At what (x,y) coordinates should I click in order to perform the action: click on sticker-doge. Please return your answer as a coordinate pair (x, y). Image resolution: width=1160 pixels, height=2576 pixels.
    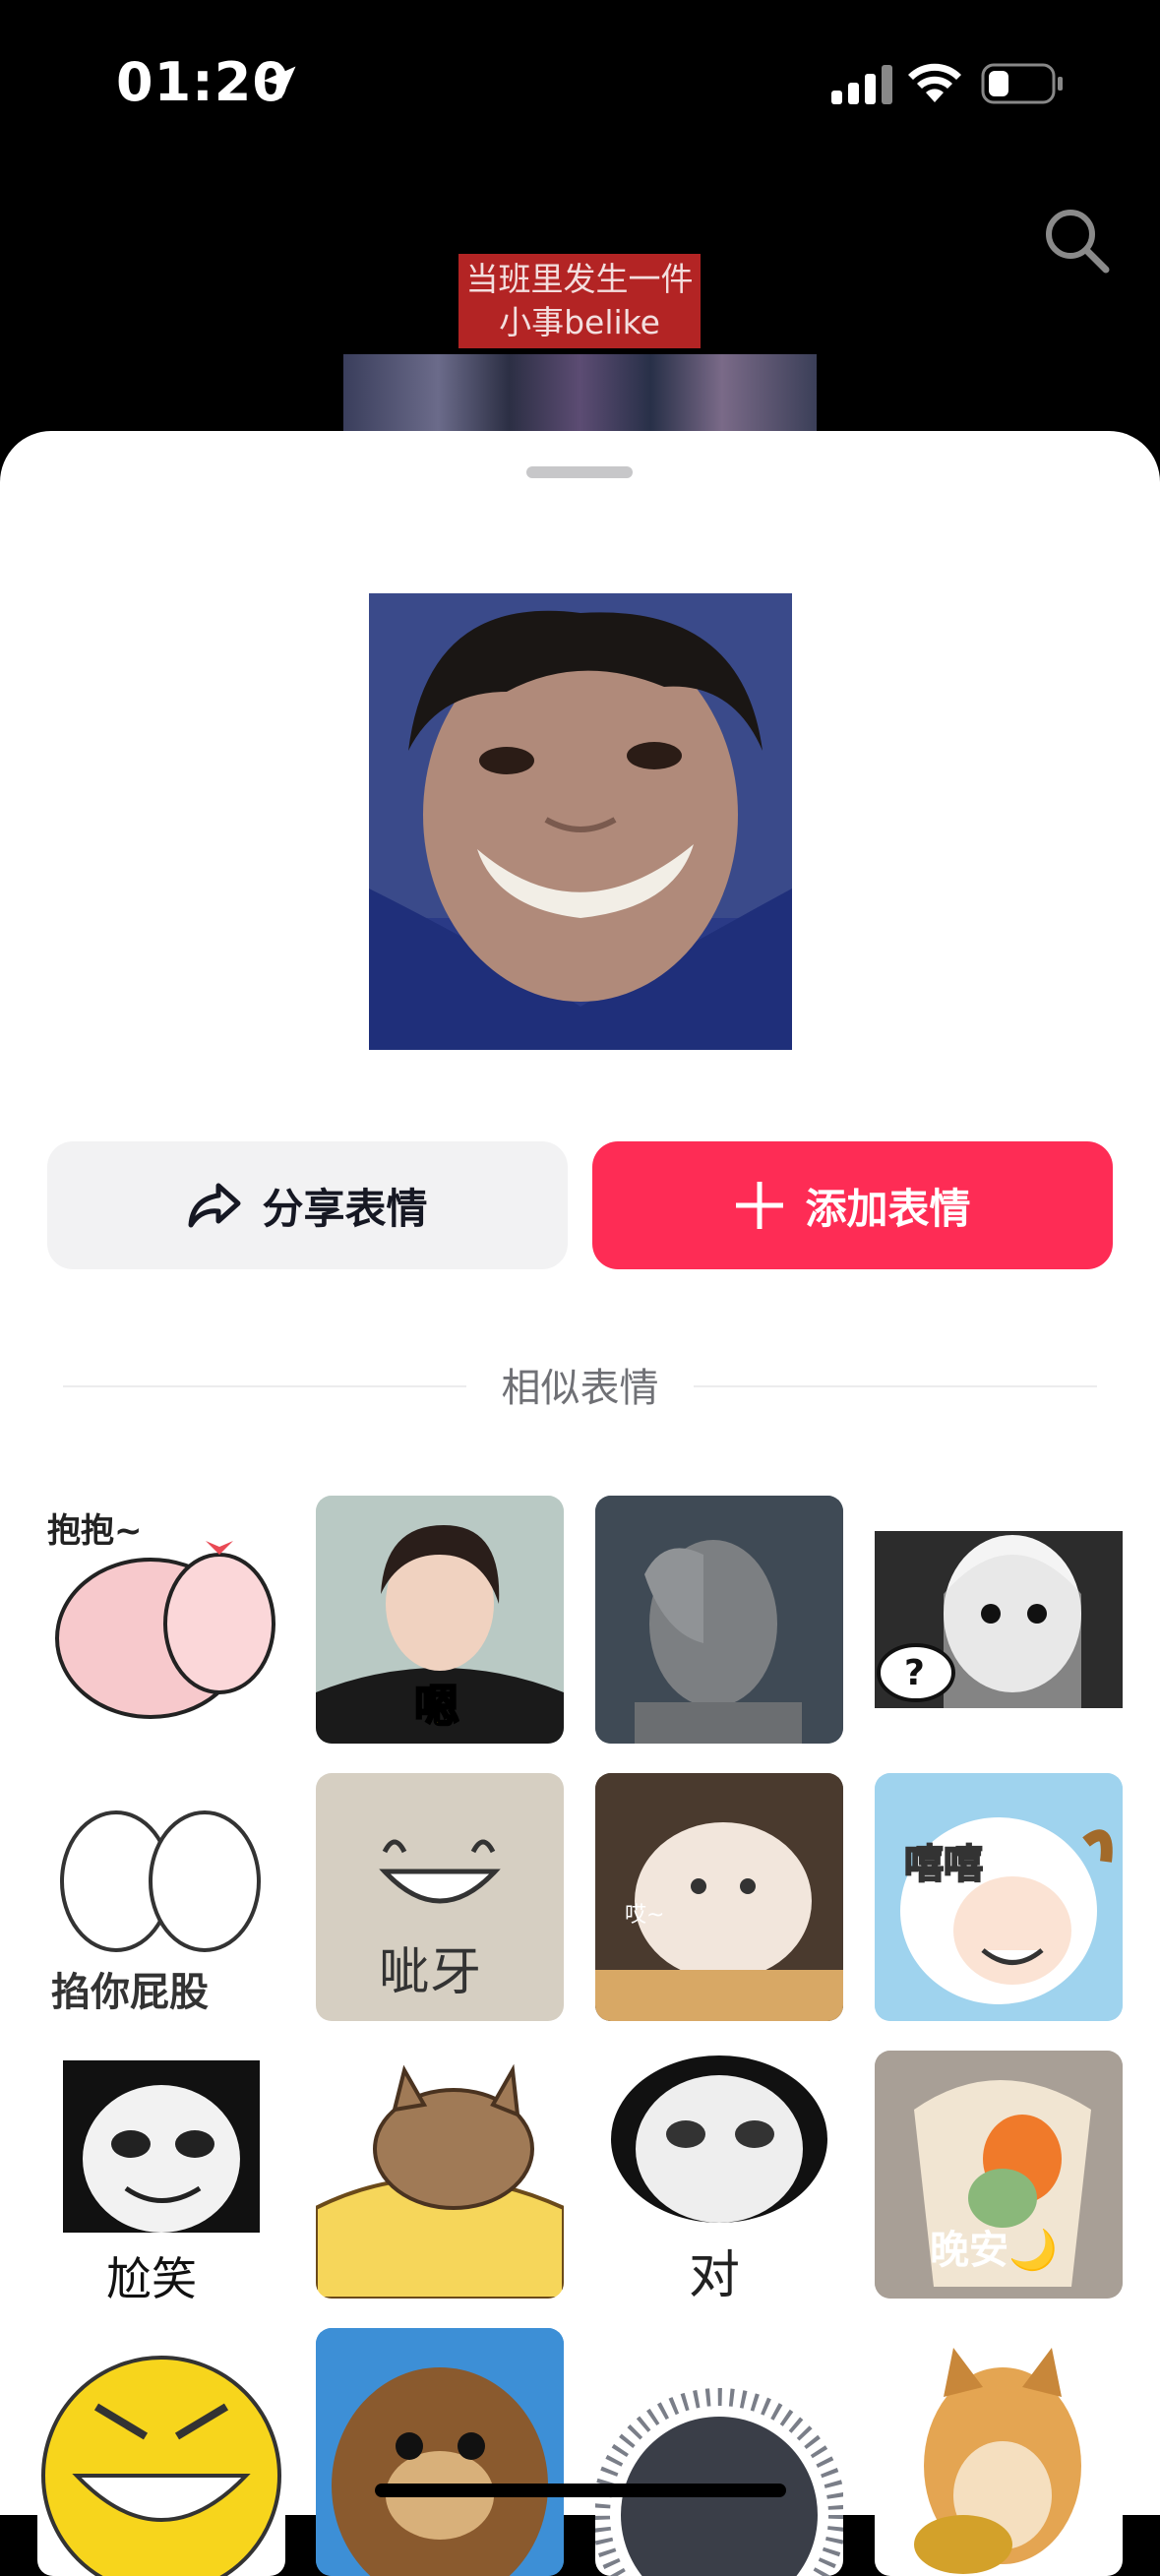
    Looking at the image, I should click on (999, 2452).